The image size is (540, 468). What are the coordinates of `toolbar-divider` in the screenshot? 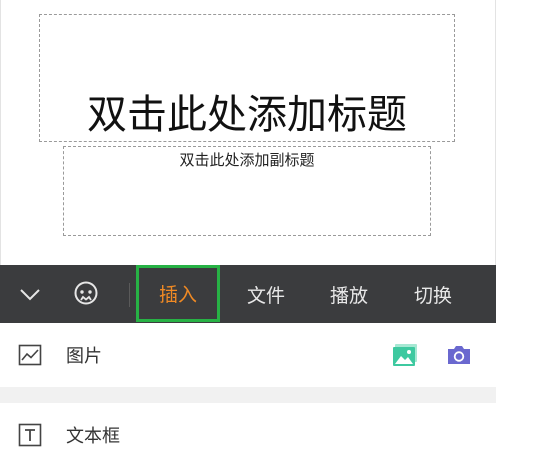 It's located at (129, 295).